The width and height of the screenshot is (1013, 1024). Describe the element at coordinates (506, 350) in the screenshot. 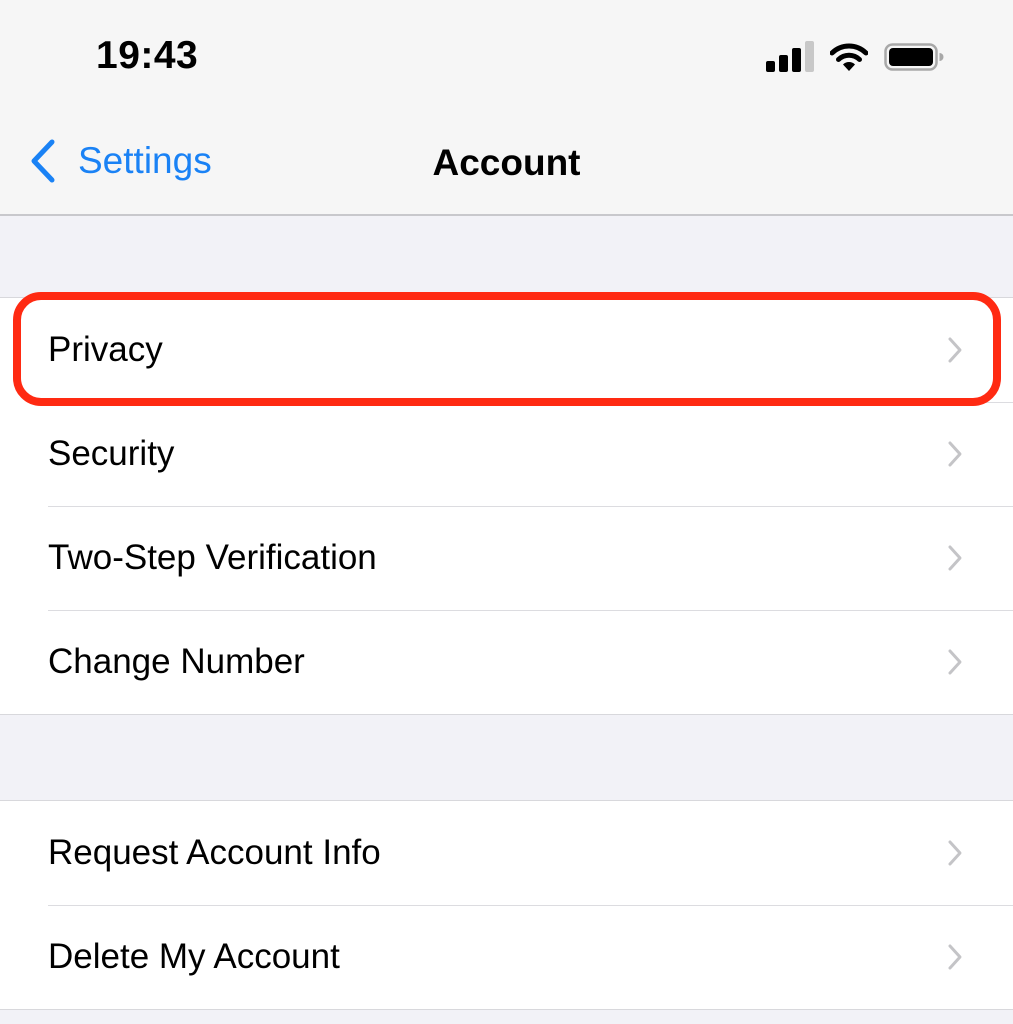

I see `row-privacy: Privacy` at that location.